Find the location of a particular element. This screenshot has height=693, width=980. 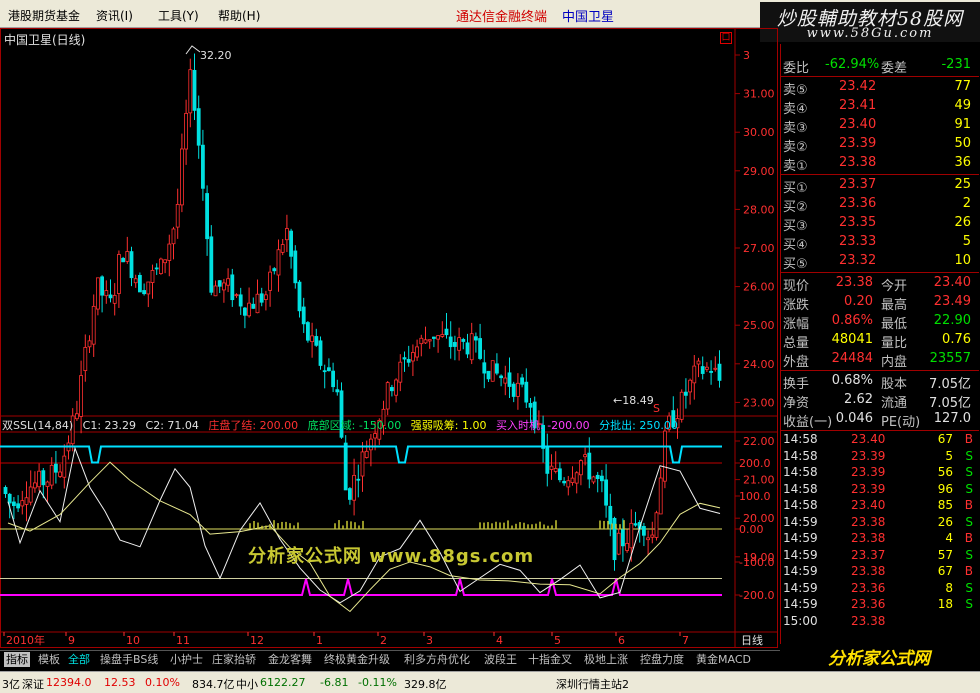

tick-price: 23.38 is located at coordinates (868, 571).